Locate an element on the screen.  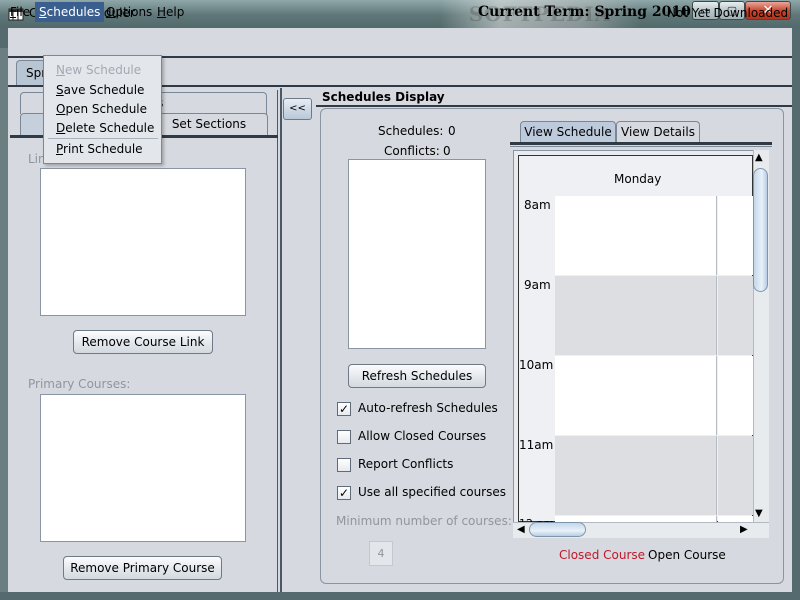
view-tab-divider-inner is located at coordinates (641, 146).